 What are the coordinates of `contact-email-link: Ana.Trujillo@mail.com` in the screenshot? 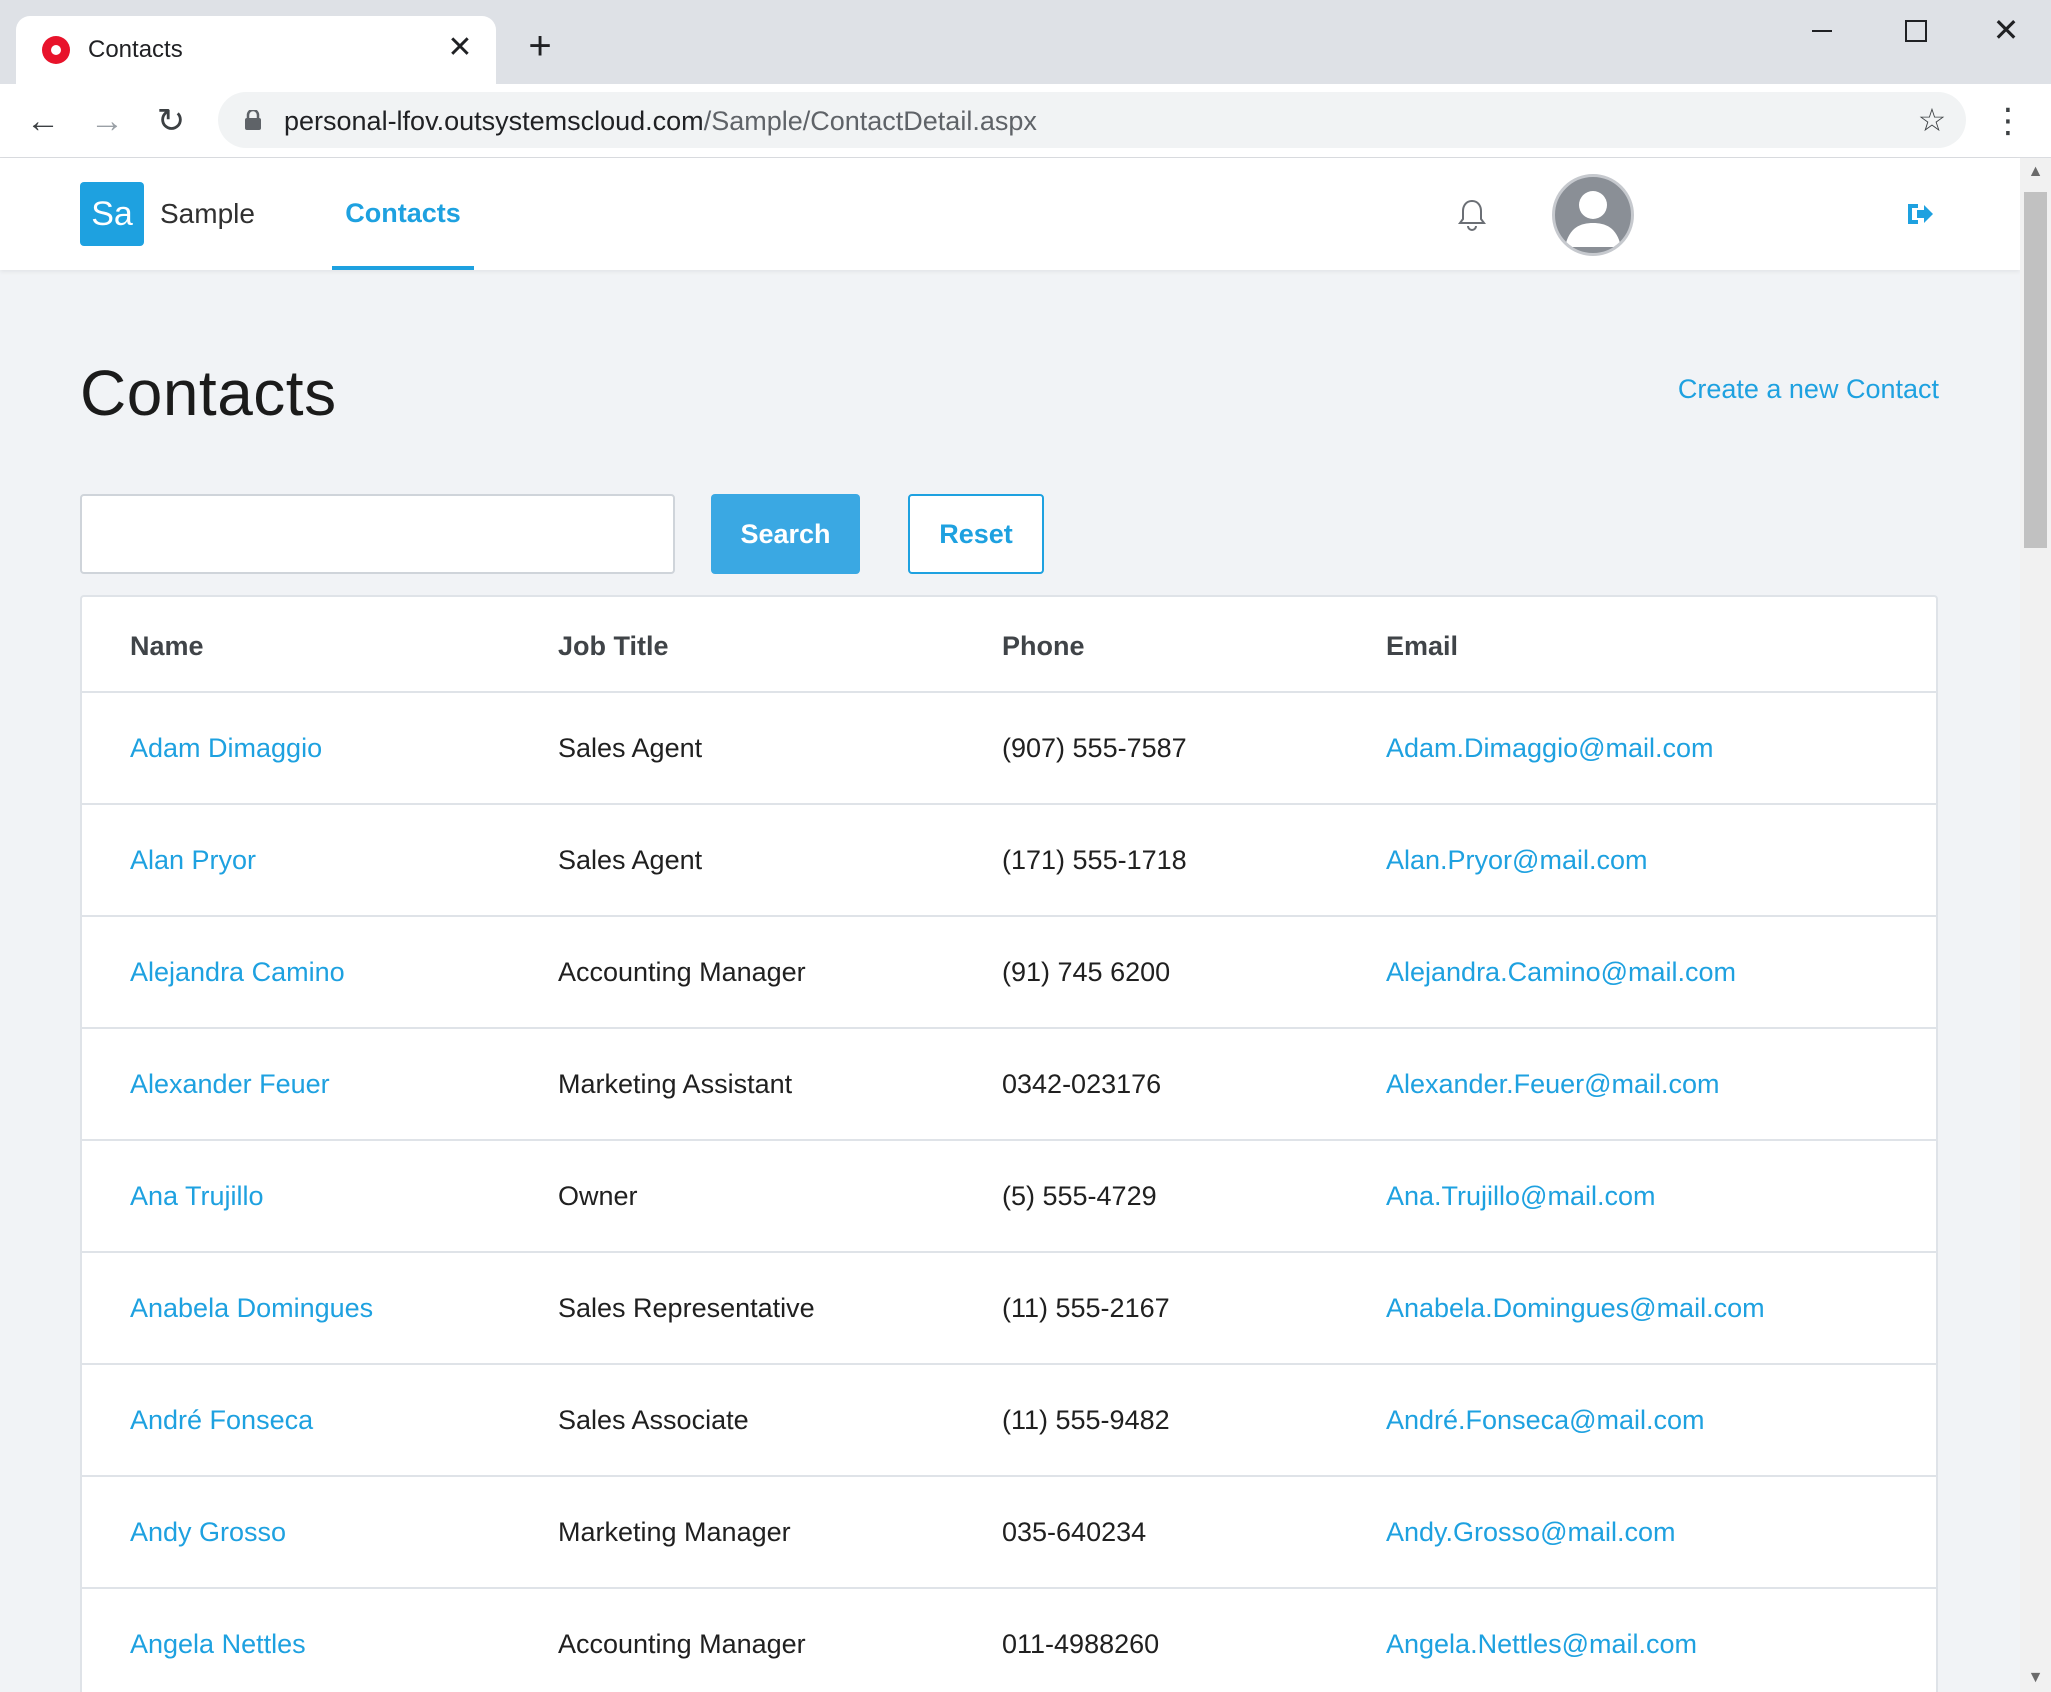 It's located at (1520, 1196).